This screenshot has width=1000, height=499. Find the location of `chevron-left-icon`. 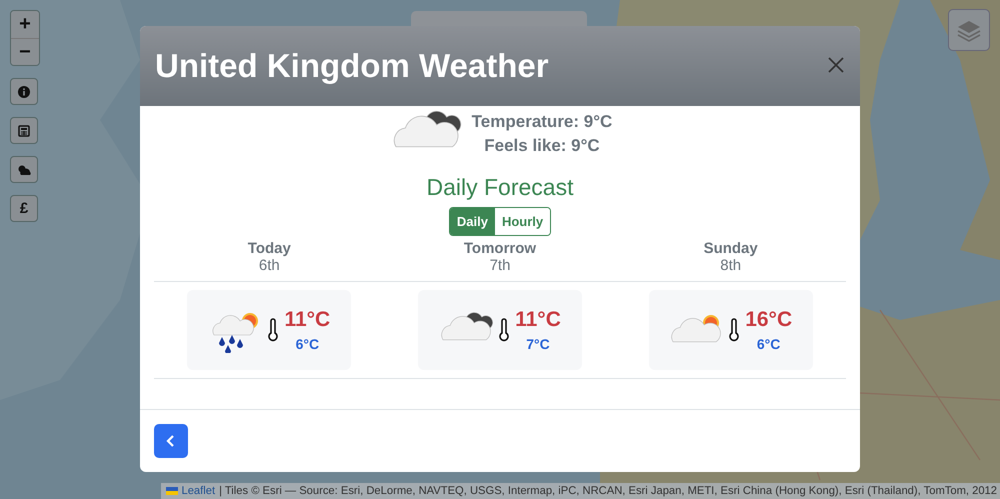

chevron-left-icon is located at coordinates (171, 441).